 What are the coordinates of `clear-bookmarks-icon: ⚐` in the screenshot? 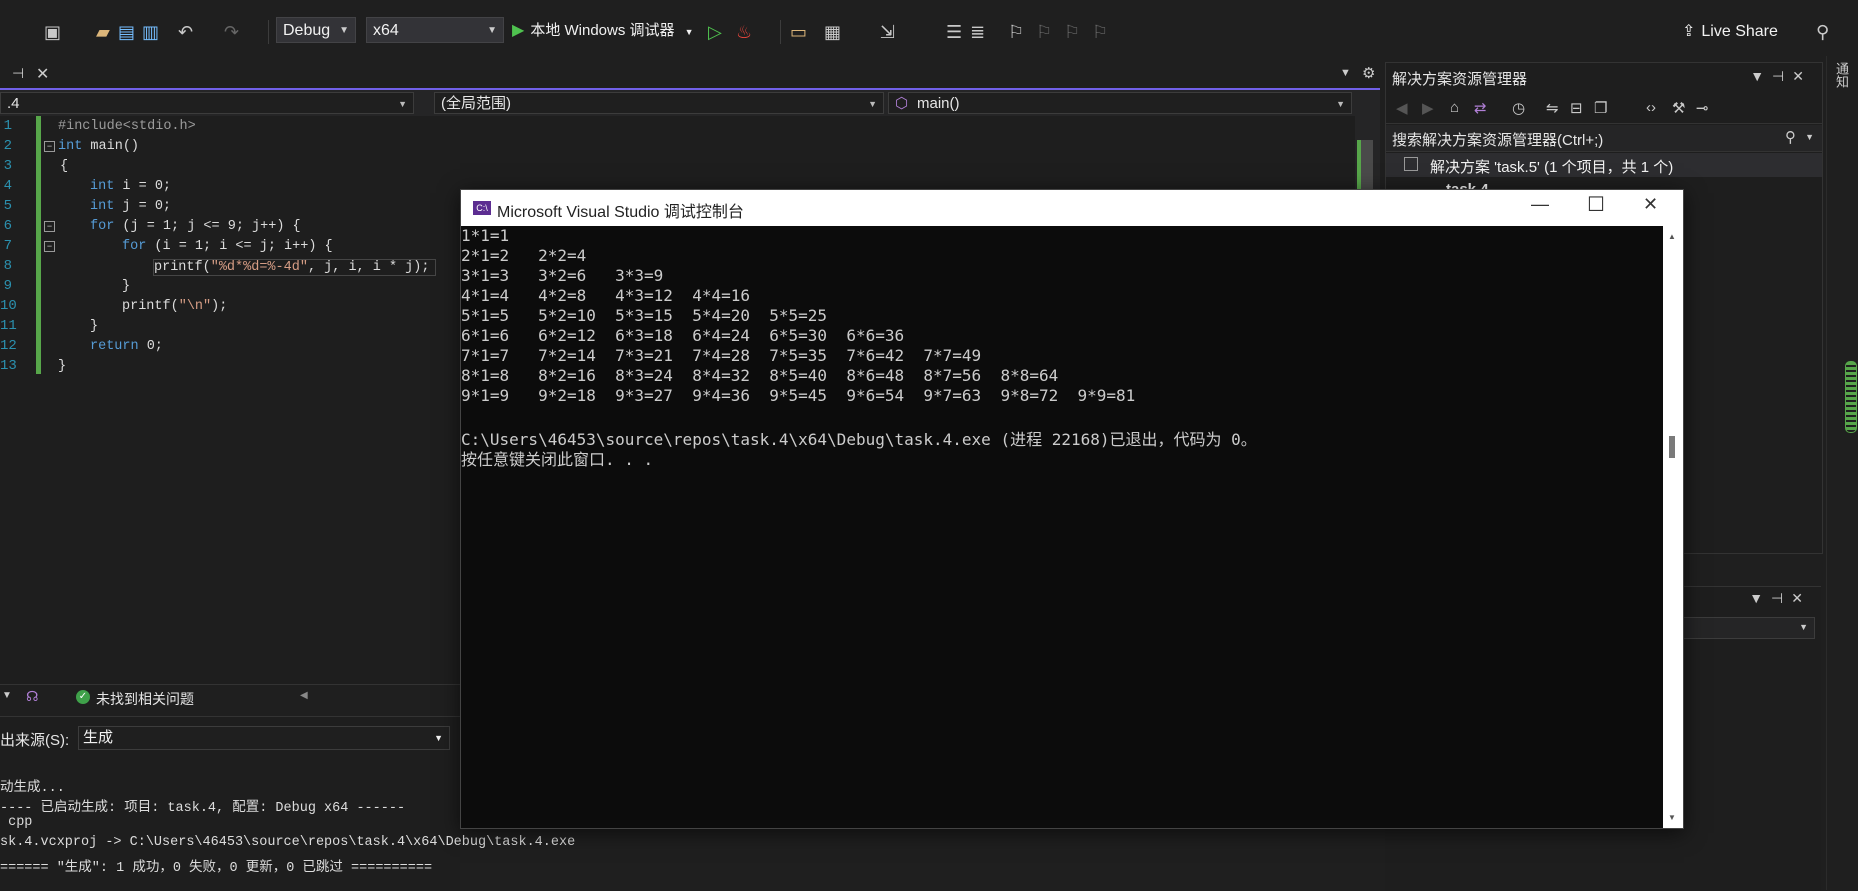 It's located at (1100, 32).